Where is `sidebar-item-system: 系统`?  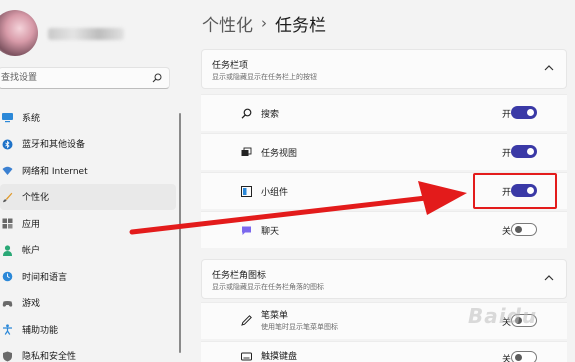
sidebar-item-system: 系统 is located at coordinates (88, 117).